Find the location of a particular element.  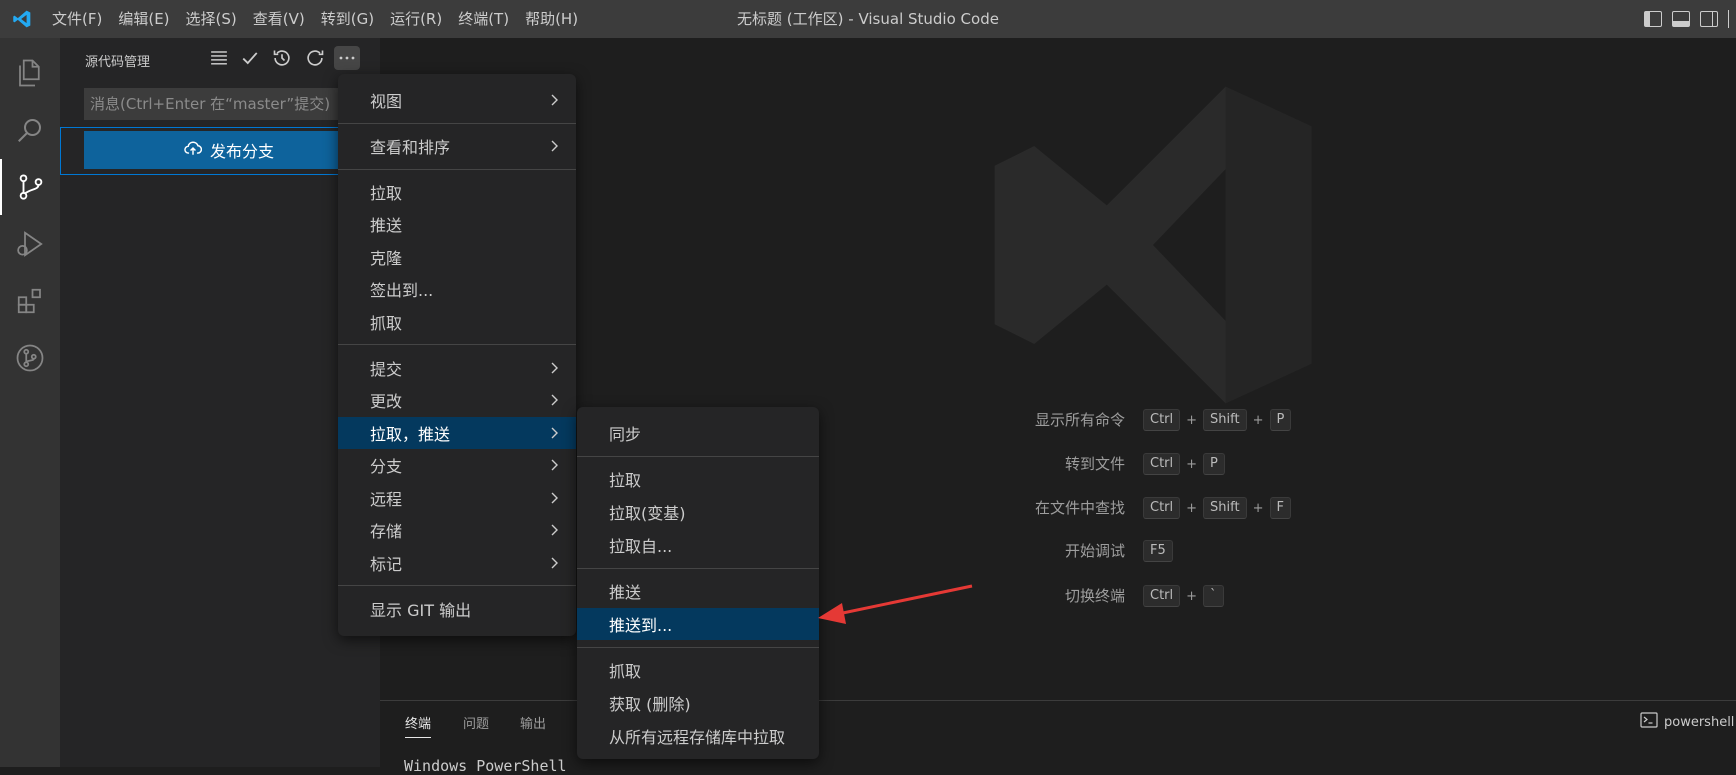

vscode-logo-icon is located at coordinates (22, 19).